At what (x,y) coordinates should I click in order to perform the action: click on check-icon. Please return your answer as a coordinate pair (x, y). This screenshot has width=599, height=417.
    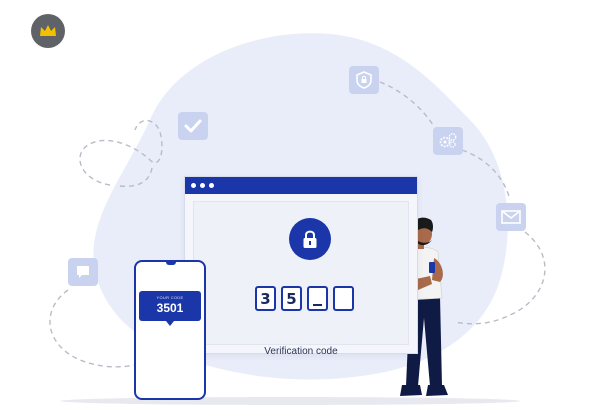
    Looking at the image, I should click on (193, 126).